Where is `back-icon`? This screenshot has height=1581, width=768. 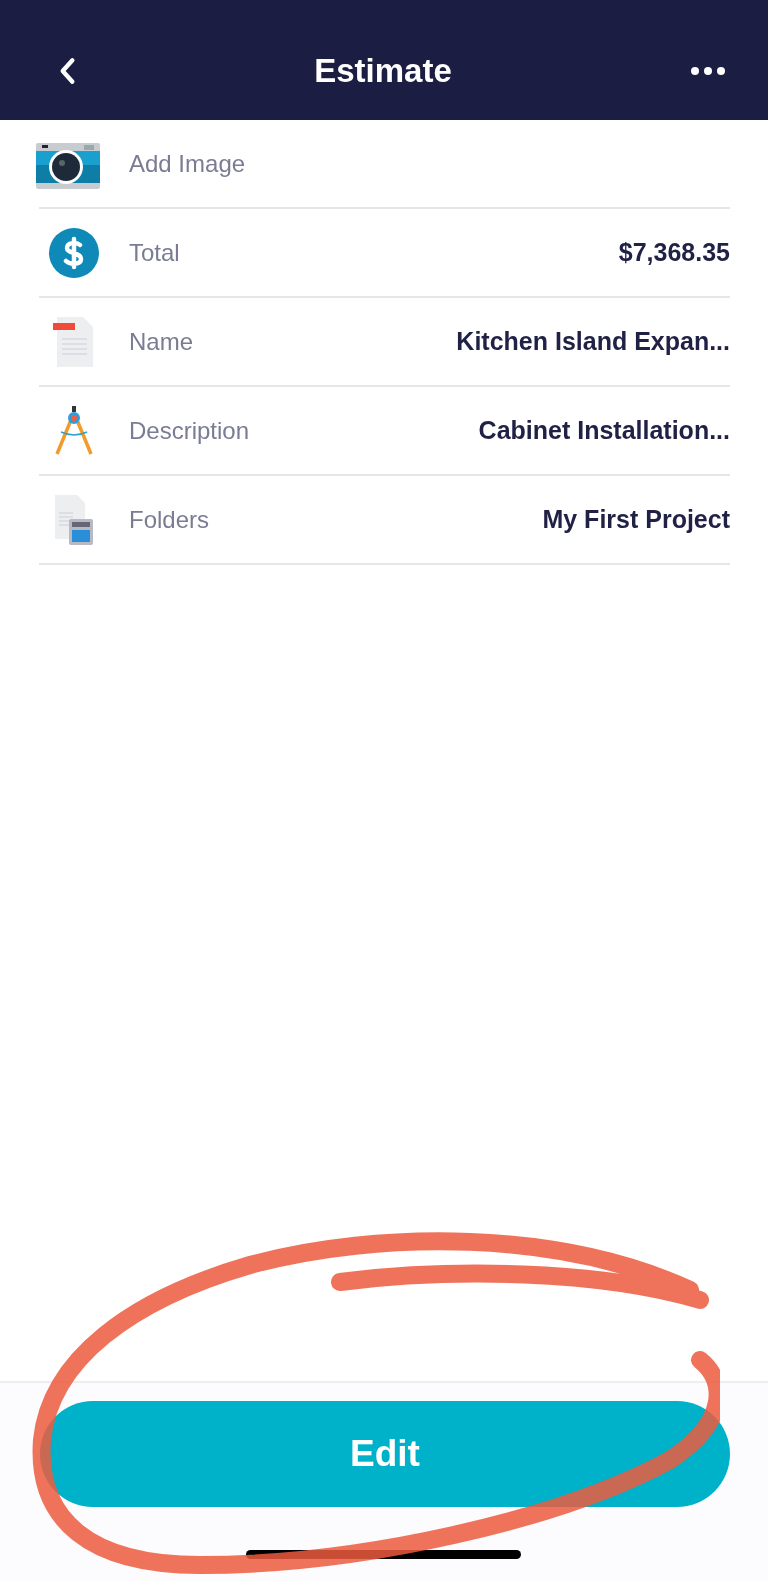 back-icon is located at coordinates (67, 71).